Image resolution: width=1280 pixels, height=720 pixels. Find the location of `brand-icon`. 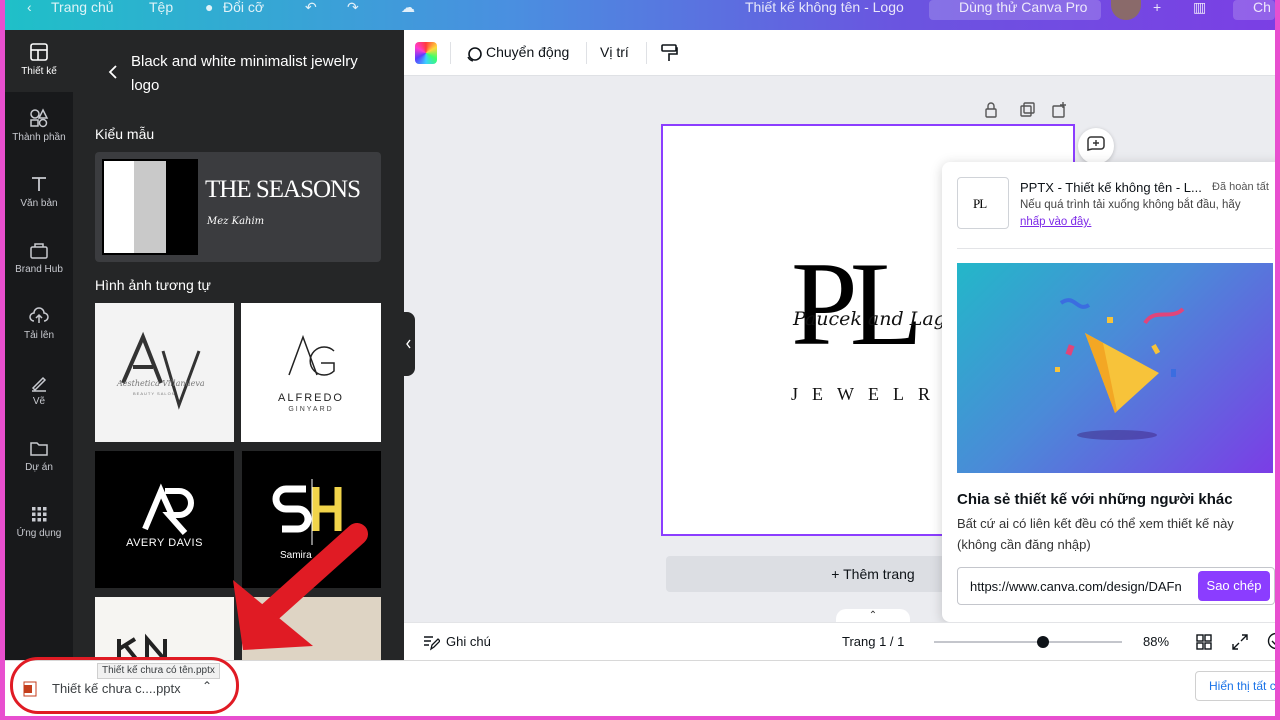

brand-icon is located at coordinates (39, 251).